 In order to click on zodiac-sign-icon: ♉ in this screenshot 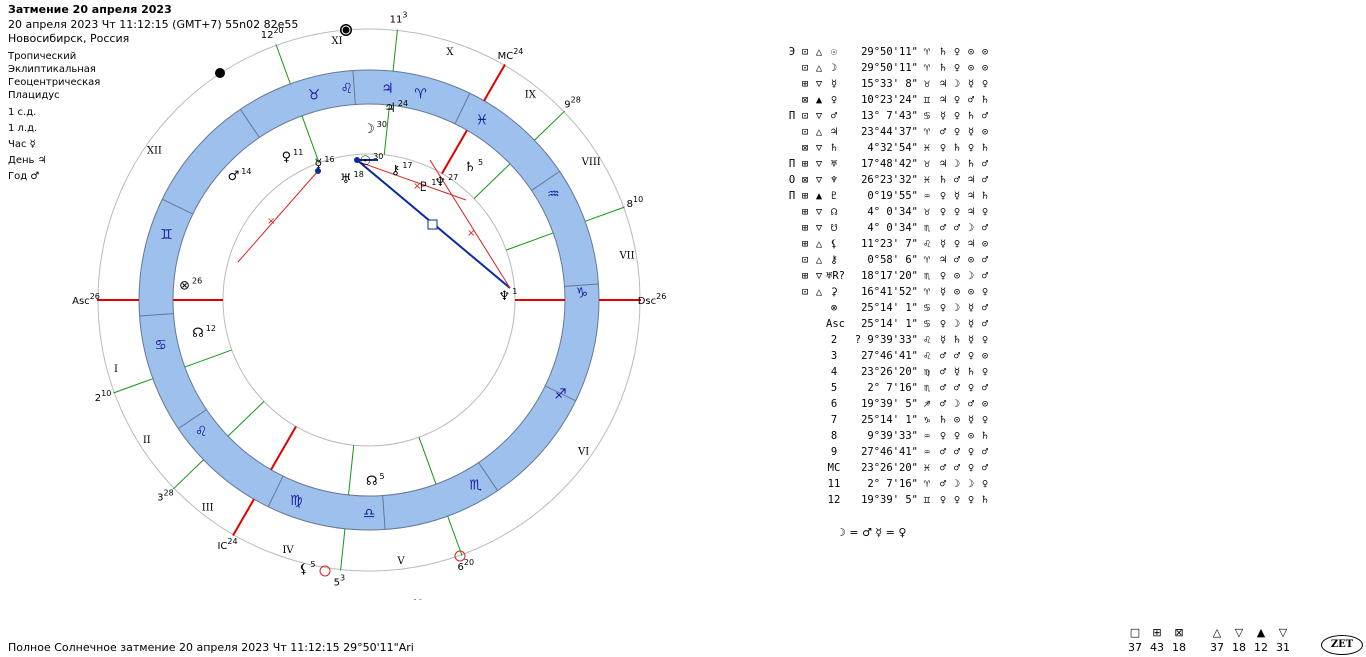, I will do `click(314, 95)`.